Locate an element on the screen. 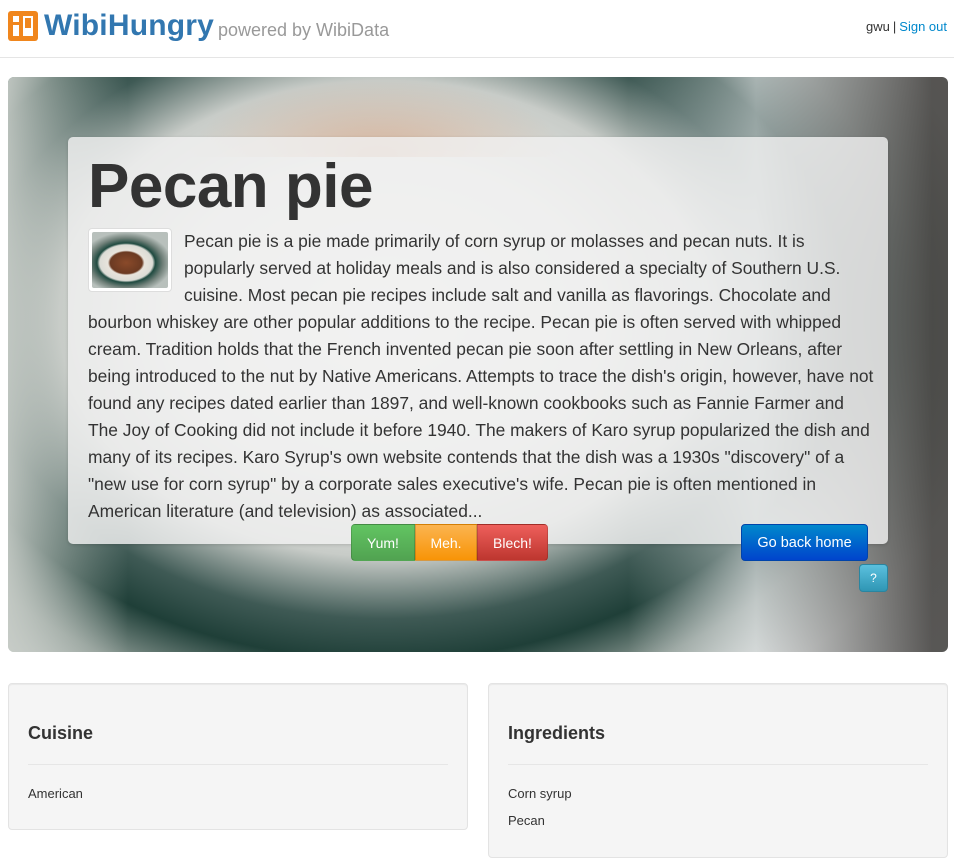 This screenshot has width=954, height=868. cuisine-heading: Cuisine is located at coordinates (61, 733).